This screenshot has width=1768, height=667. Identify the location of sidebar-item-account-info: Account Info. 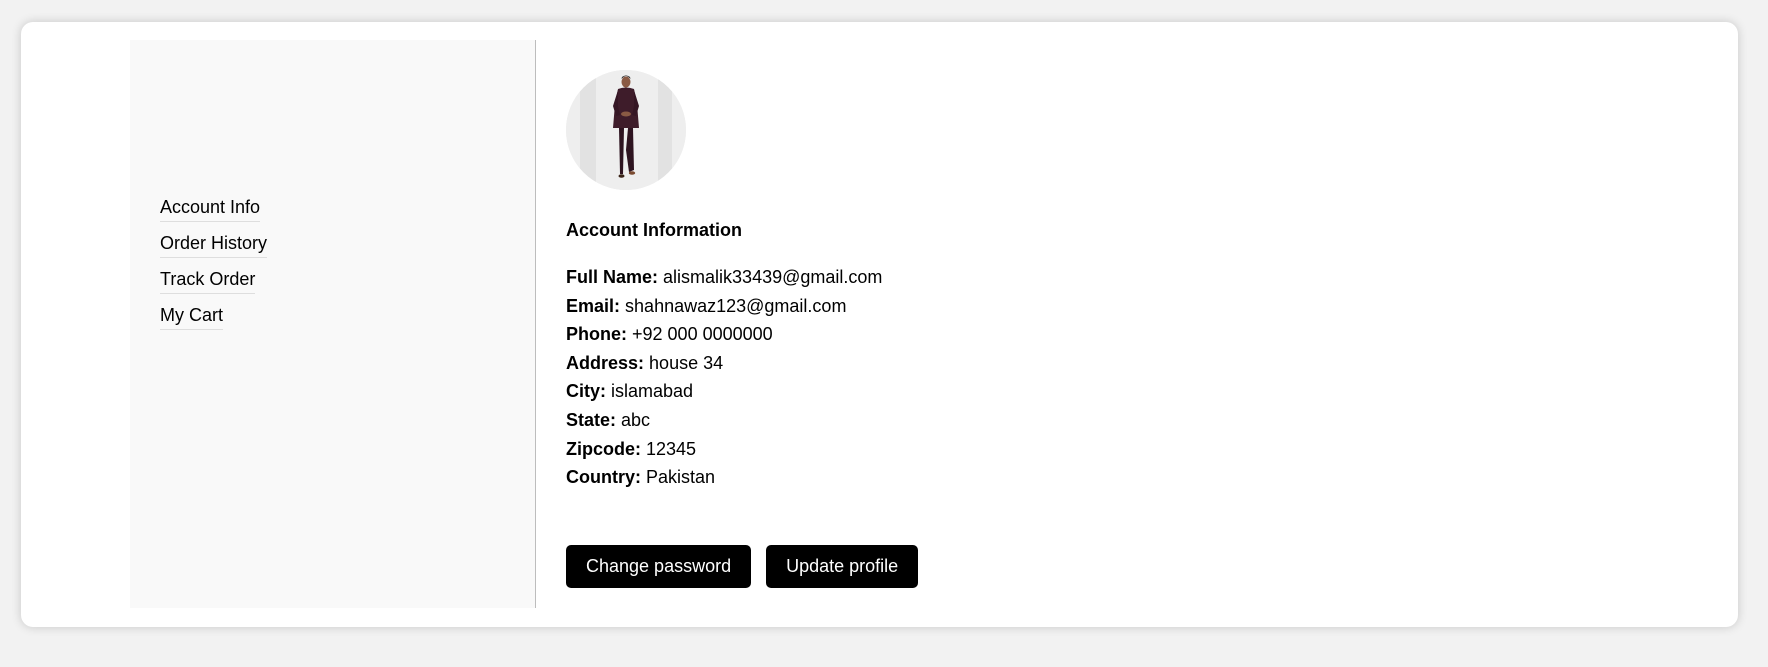
(210, 209).